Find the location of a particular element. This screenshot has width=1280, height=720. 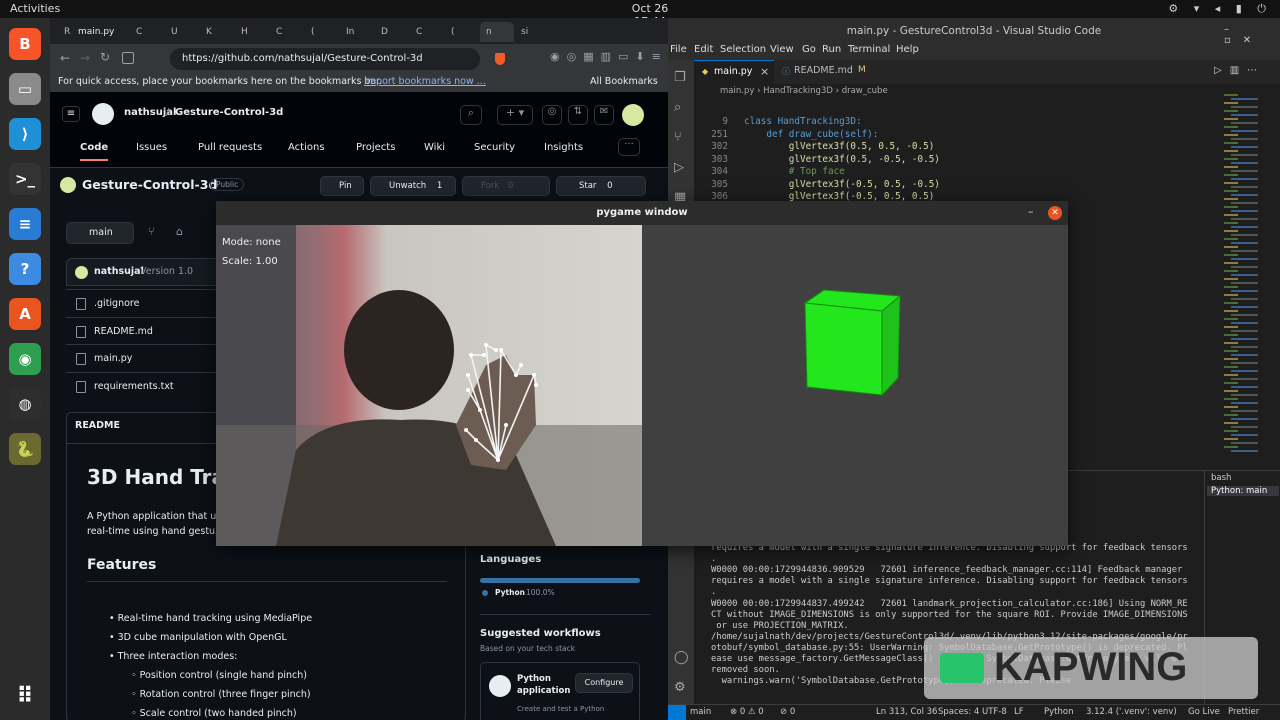

help-icon: ? is located at coordinates (25, 269).